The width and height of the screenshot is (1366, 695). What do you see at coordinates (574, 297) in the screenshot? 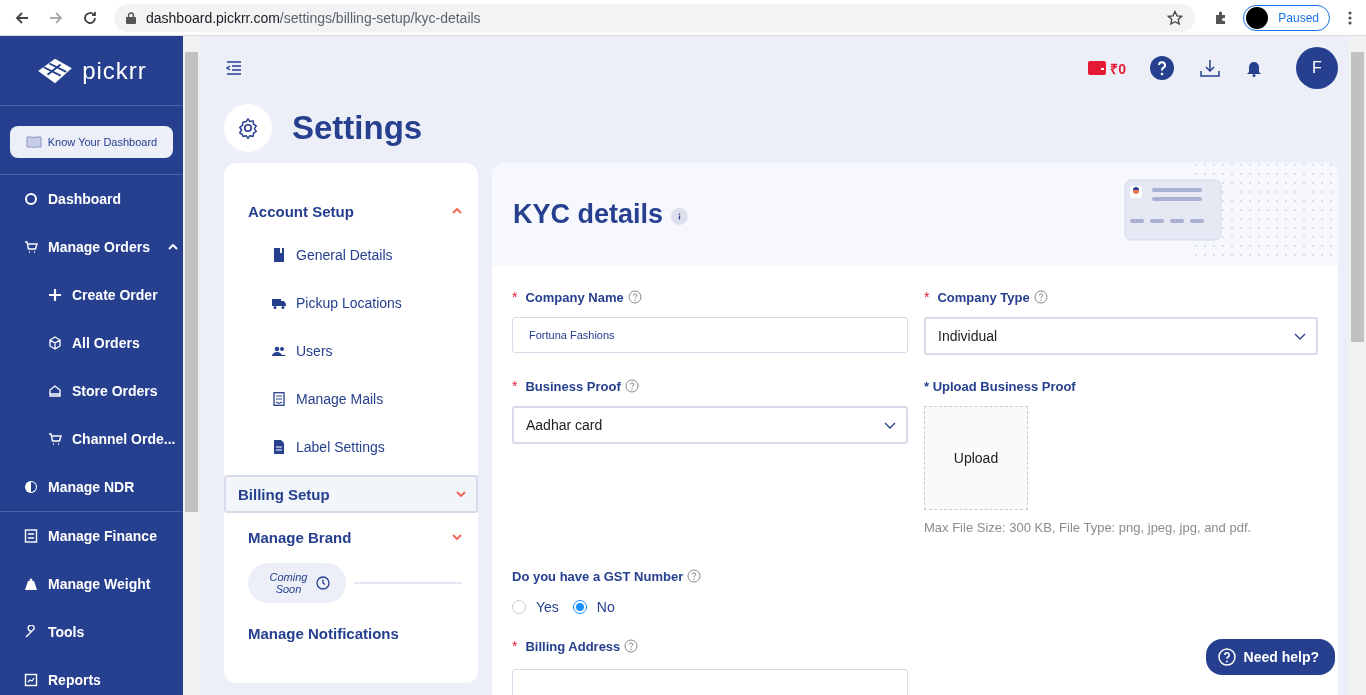
I see `field-label: Company Name` at bounding box center [574, 297].